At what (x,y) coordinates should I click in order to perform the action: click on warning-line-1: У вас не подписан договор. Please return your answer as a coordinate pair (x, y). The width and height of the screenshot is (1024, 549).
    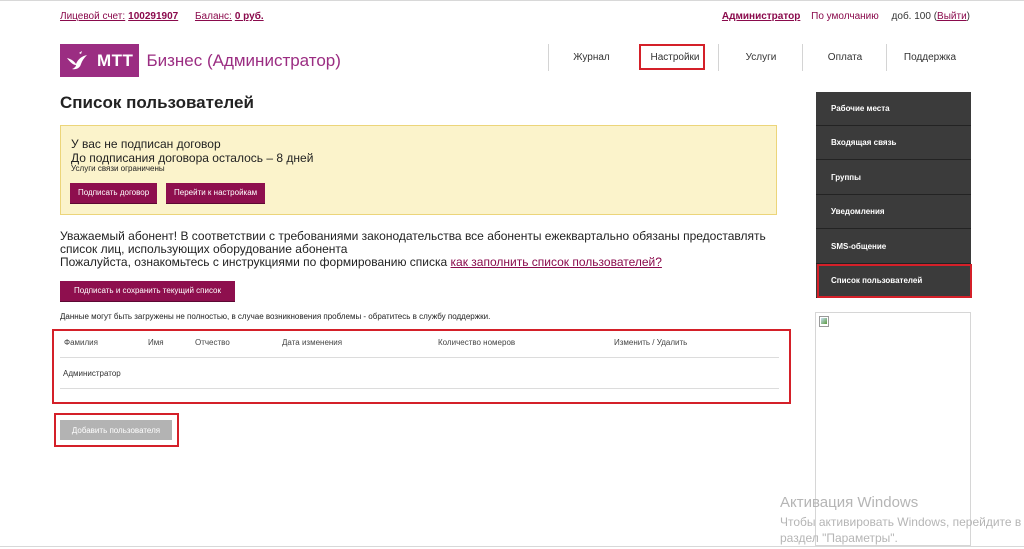
    Looking at the image, I should click on (146, 144).